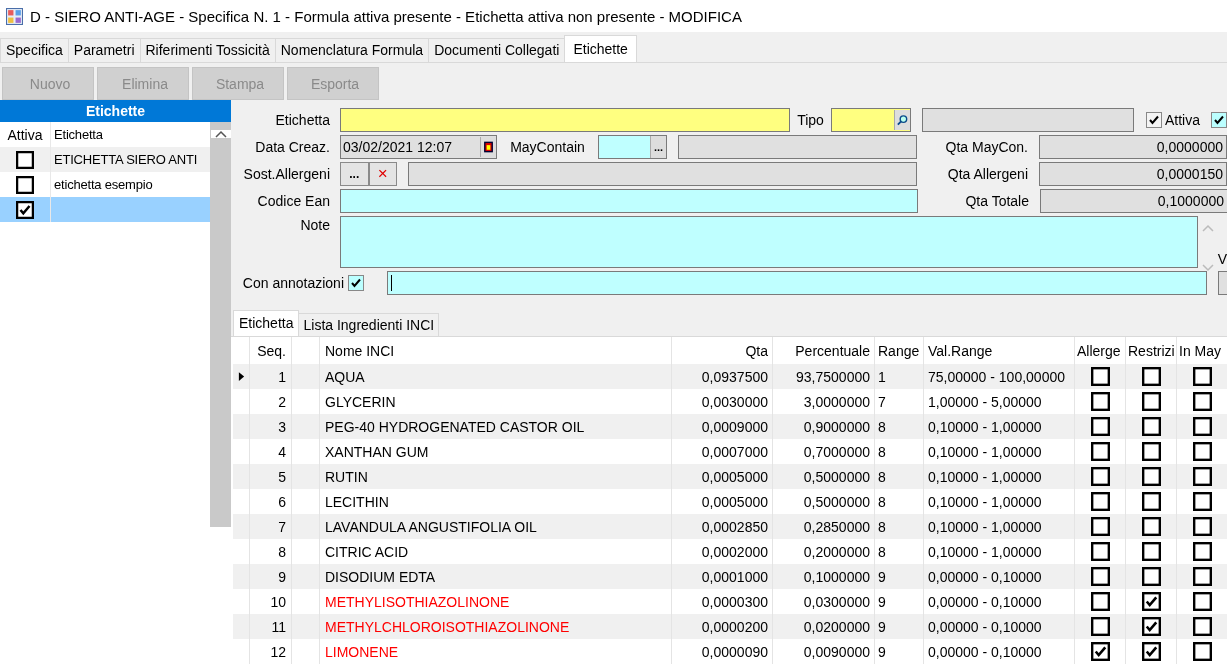  I want to click on table-row: 1 AQUA 0,0937500 93,7500000 1 75,00000 - 100,00000, so click(730, 376).